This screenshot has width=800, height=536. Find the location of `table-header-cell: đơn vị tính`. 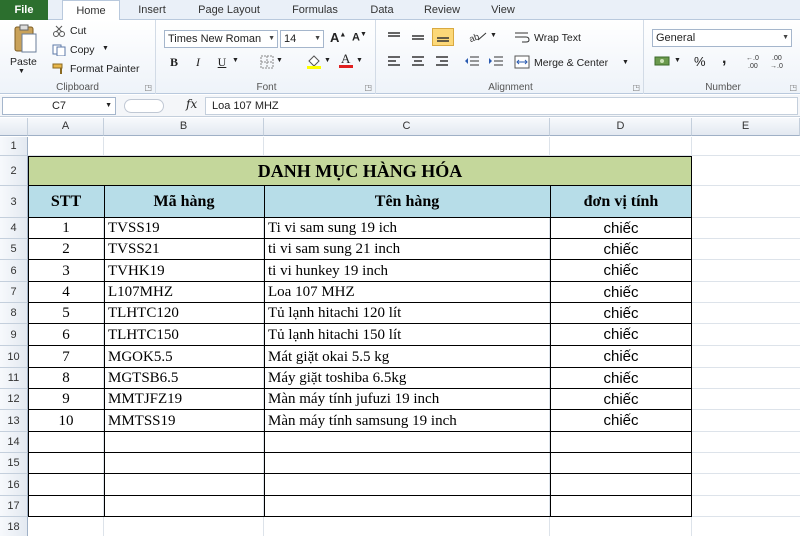

table-header-cell: đơn vị tính is located at coordinates (621, 202).